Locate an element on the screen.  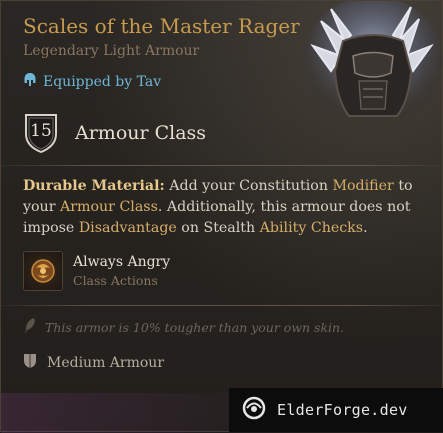
watermark: ElderForge.dev is located at coordinates (336, 410).